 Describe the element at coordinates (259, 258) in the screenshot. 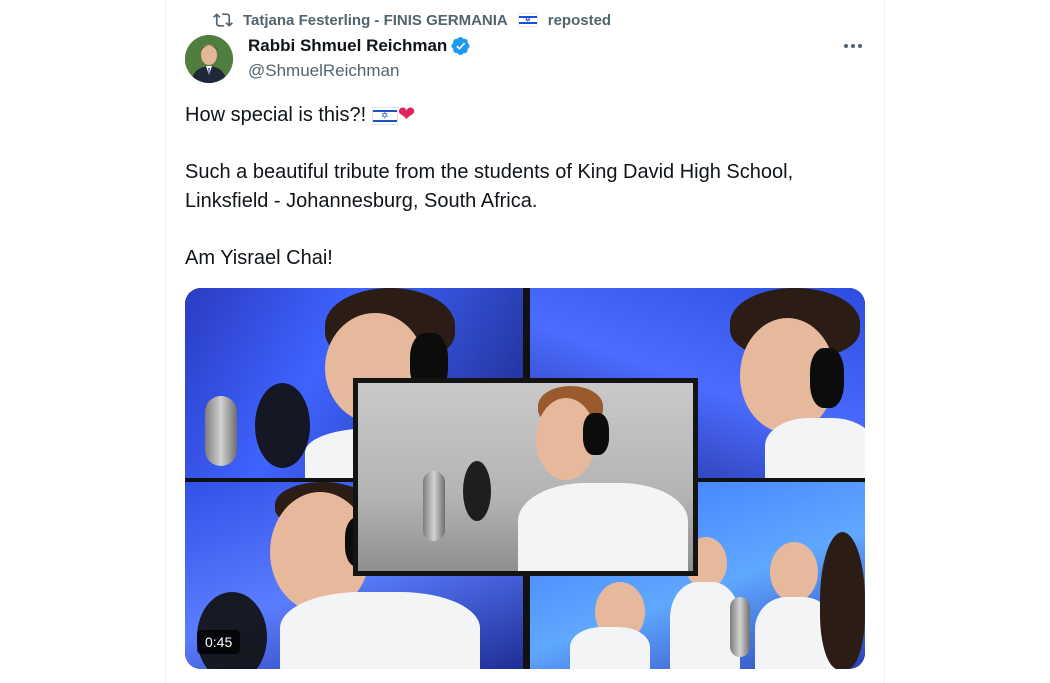

I see `tweet-line-4: Am Yisrael Chai!` at that location.